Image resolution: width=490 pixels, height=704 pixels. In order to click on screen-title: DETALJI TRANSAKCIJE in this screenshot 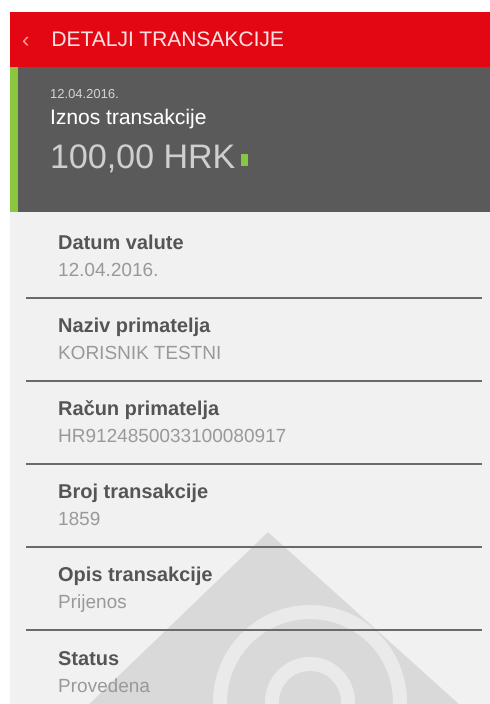, I will do `click(167, 39)`.